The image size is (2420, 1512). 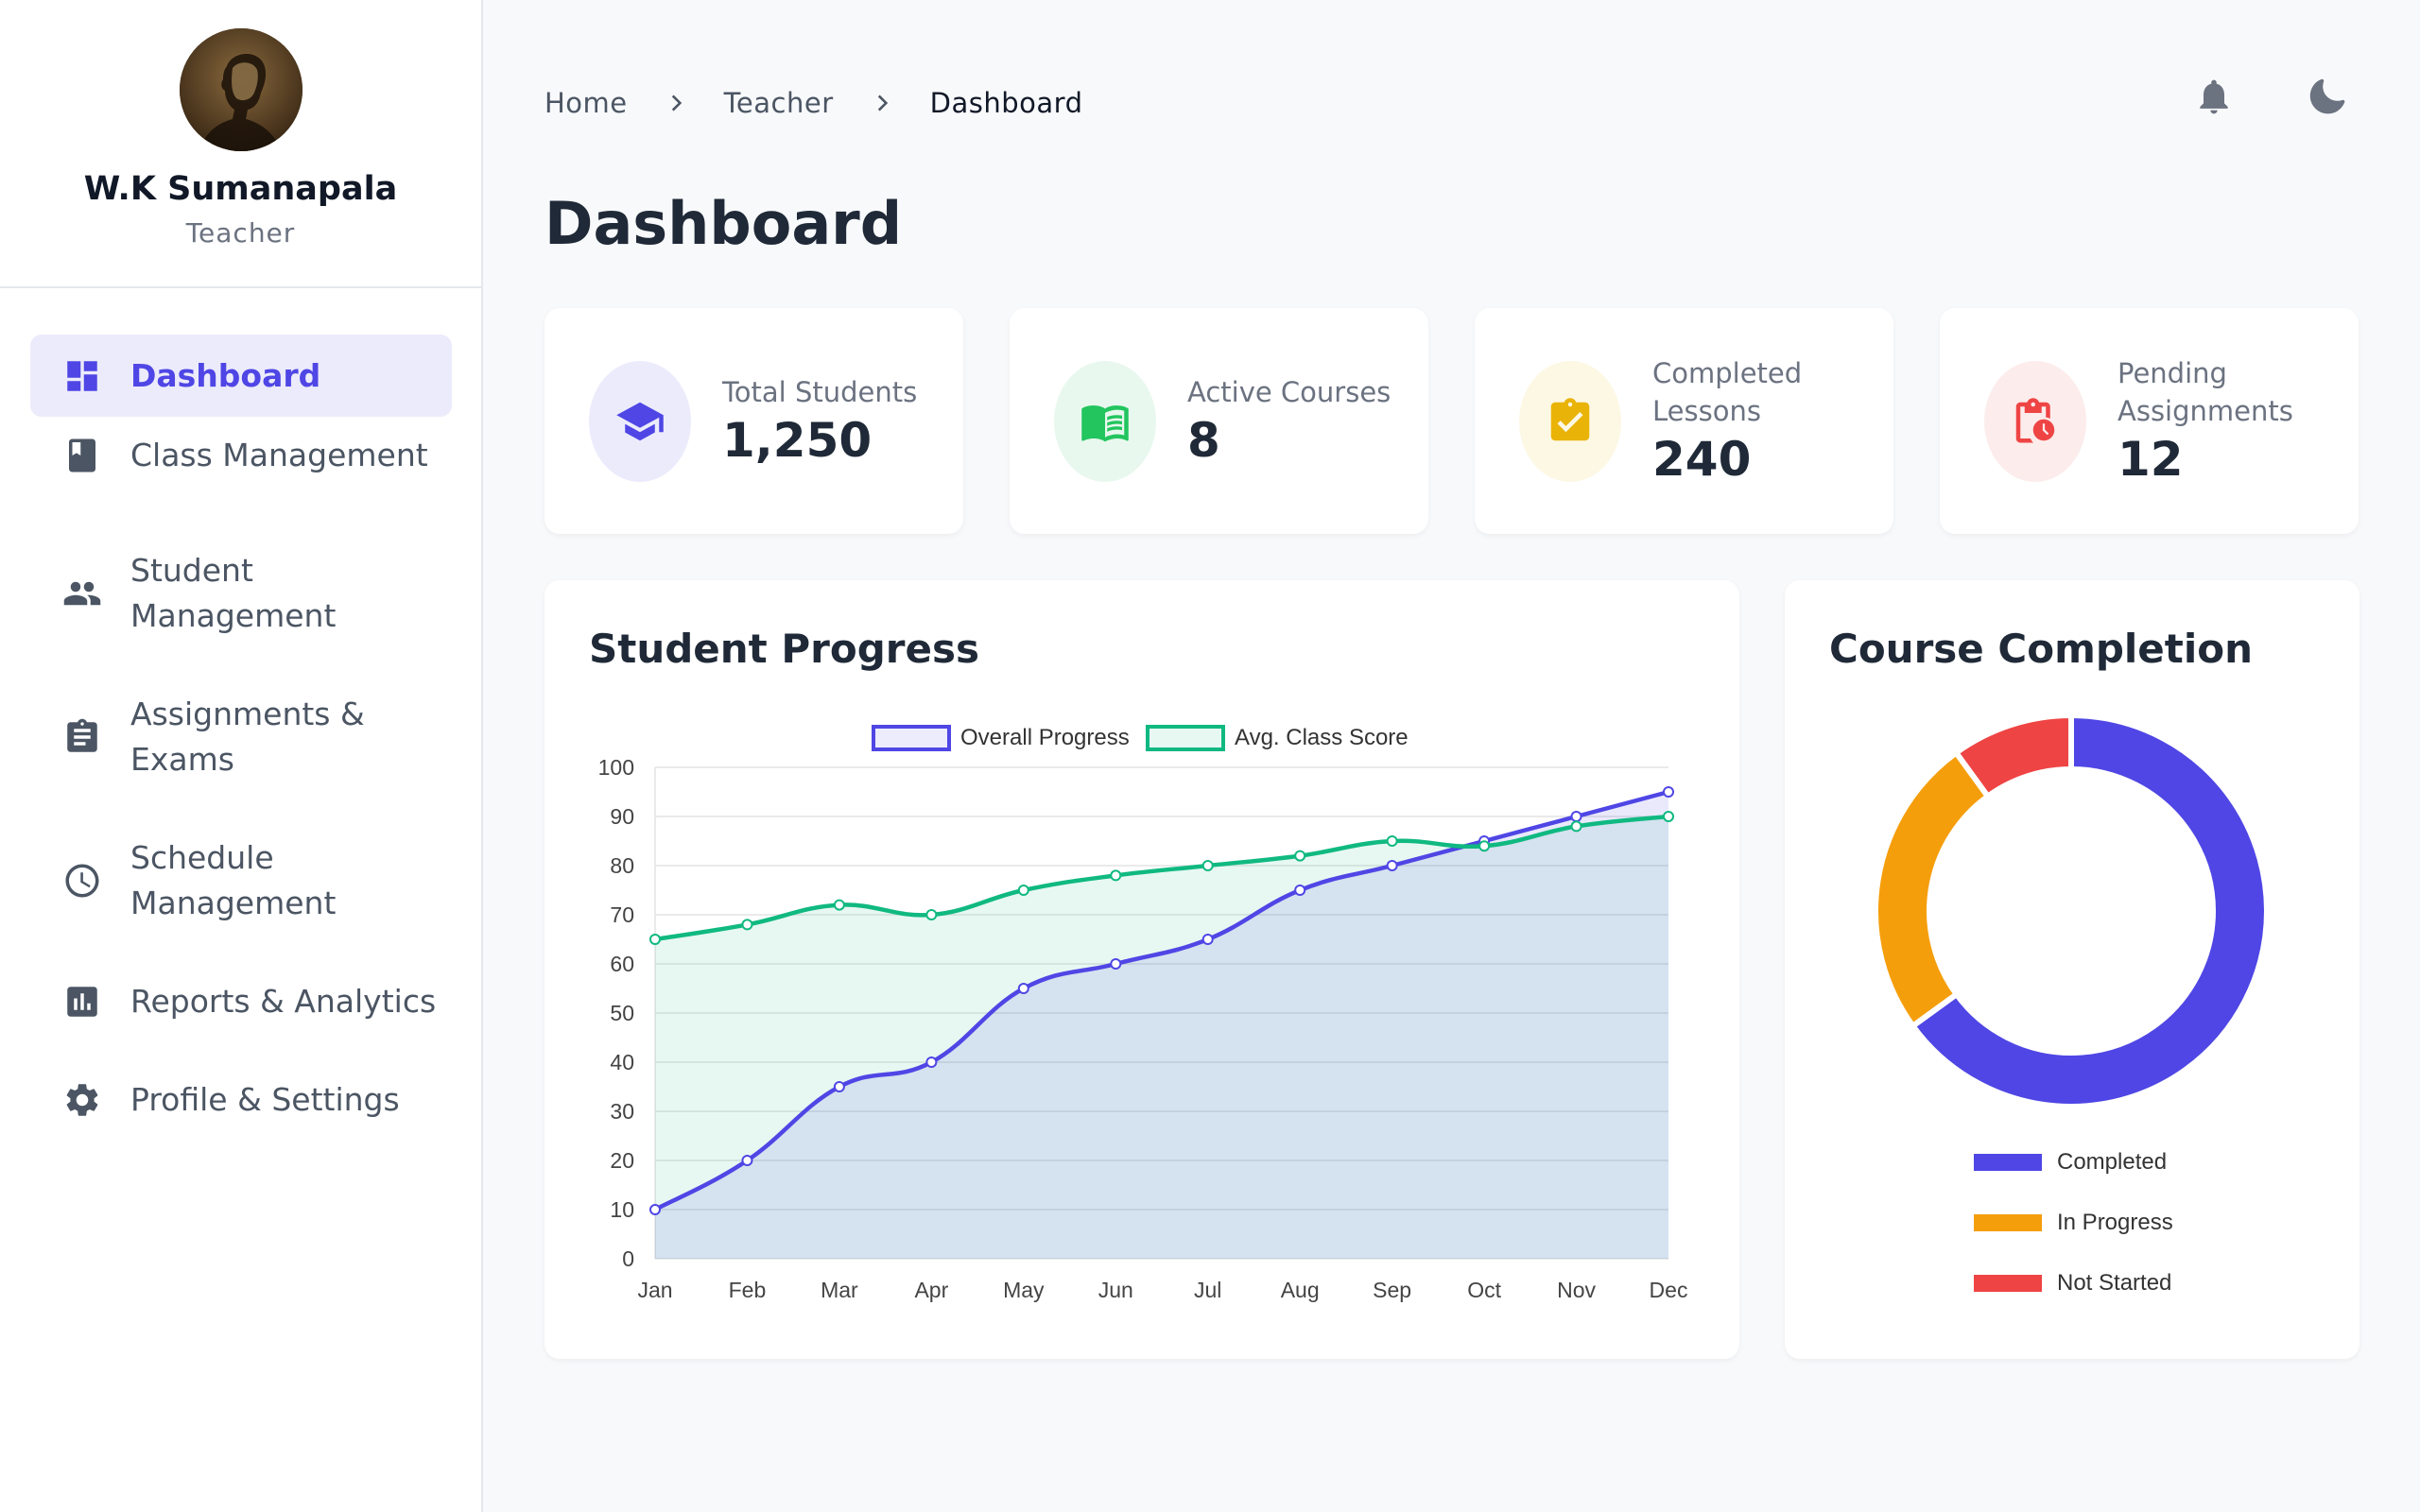 I want to click on y-tick-label: 50, so click(x=622, y=1013).